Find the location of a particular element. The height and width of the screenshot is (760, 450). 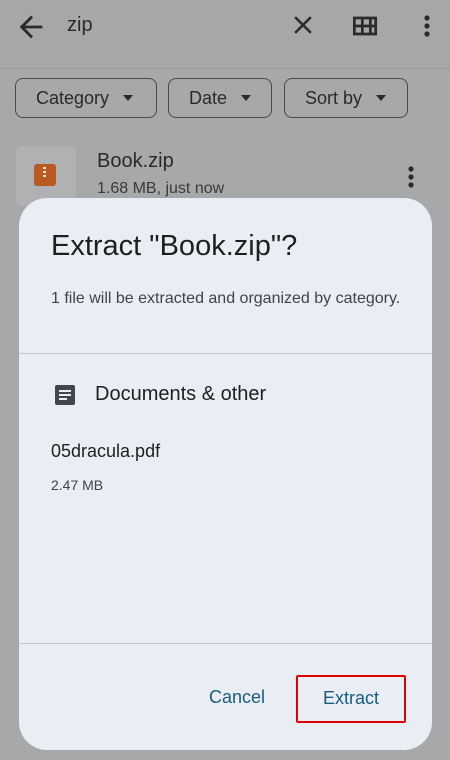

filter-chip-sort-by: Sort by is located at coordinates (346, 98).